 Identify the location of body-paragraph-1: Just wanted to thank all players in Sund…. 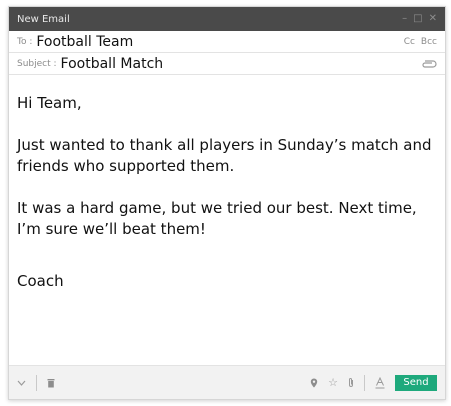
(224, 155).